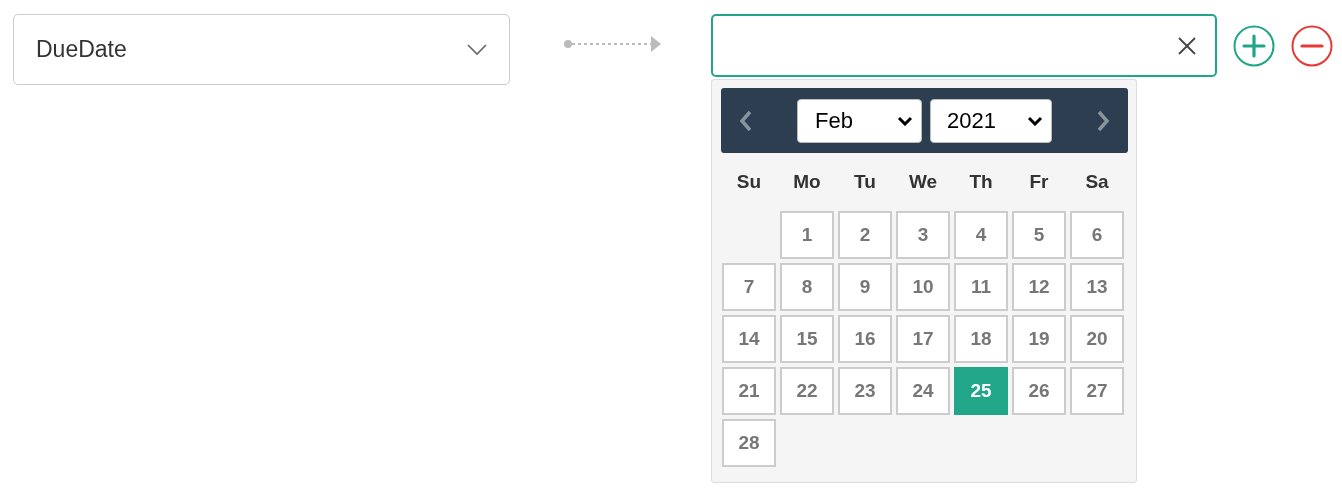 The height and width of the screenshot is (504, 1342). I want to click on day-cell: 14, so click(749, 339).